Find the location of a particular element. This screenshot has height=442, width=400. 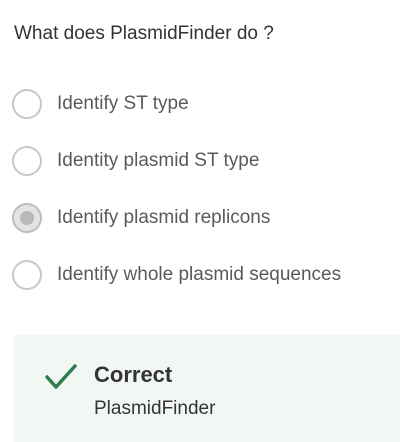

answer-option-3: Identify plasmid replicons is located at coordinates (141, 218).